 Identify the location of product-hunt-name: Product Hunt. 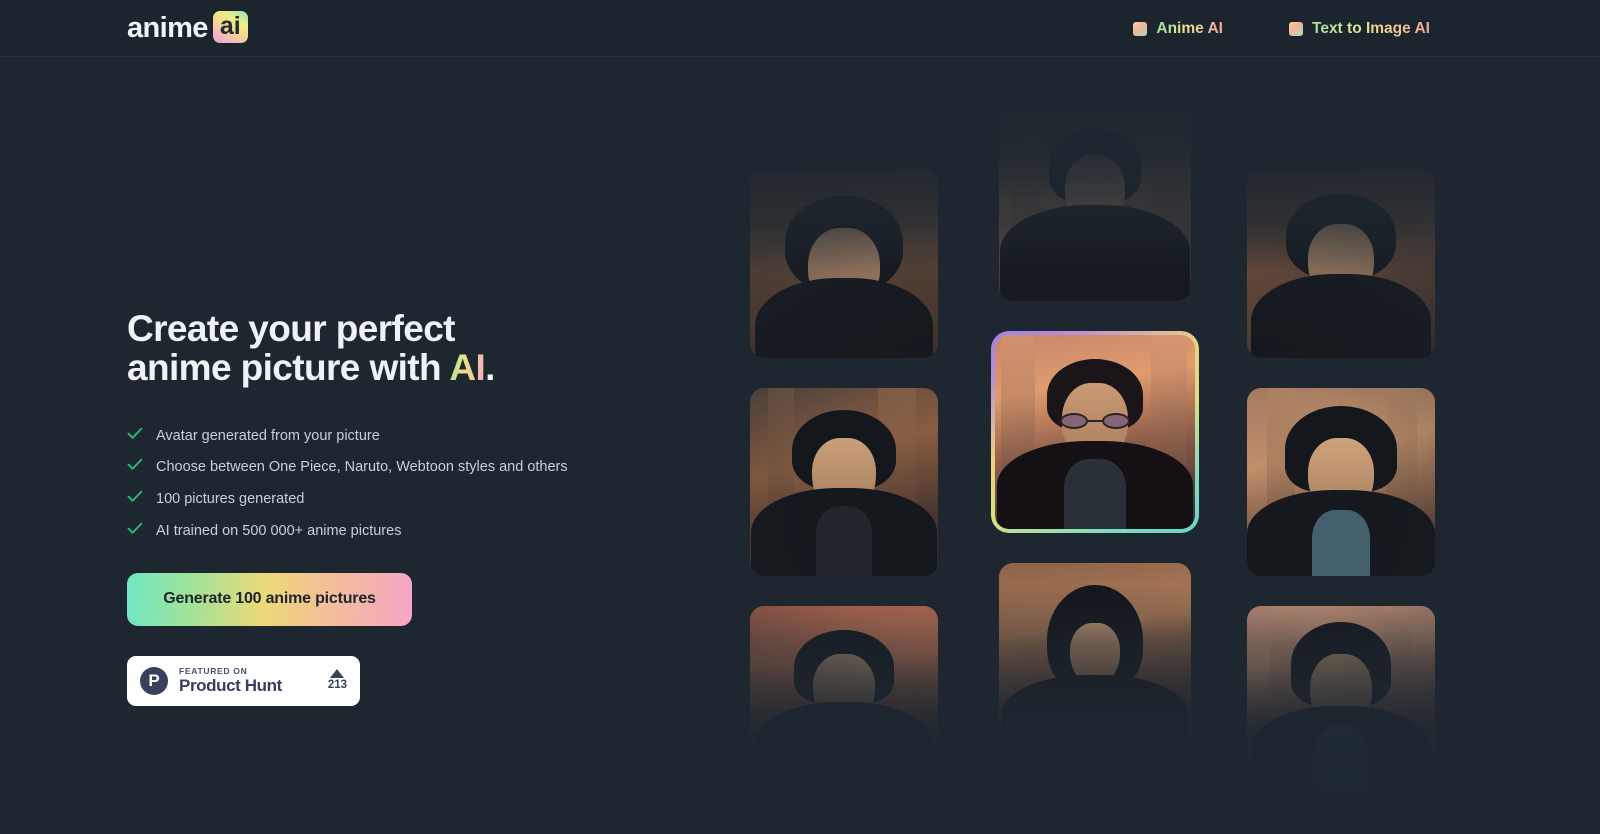
(230, 685).